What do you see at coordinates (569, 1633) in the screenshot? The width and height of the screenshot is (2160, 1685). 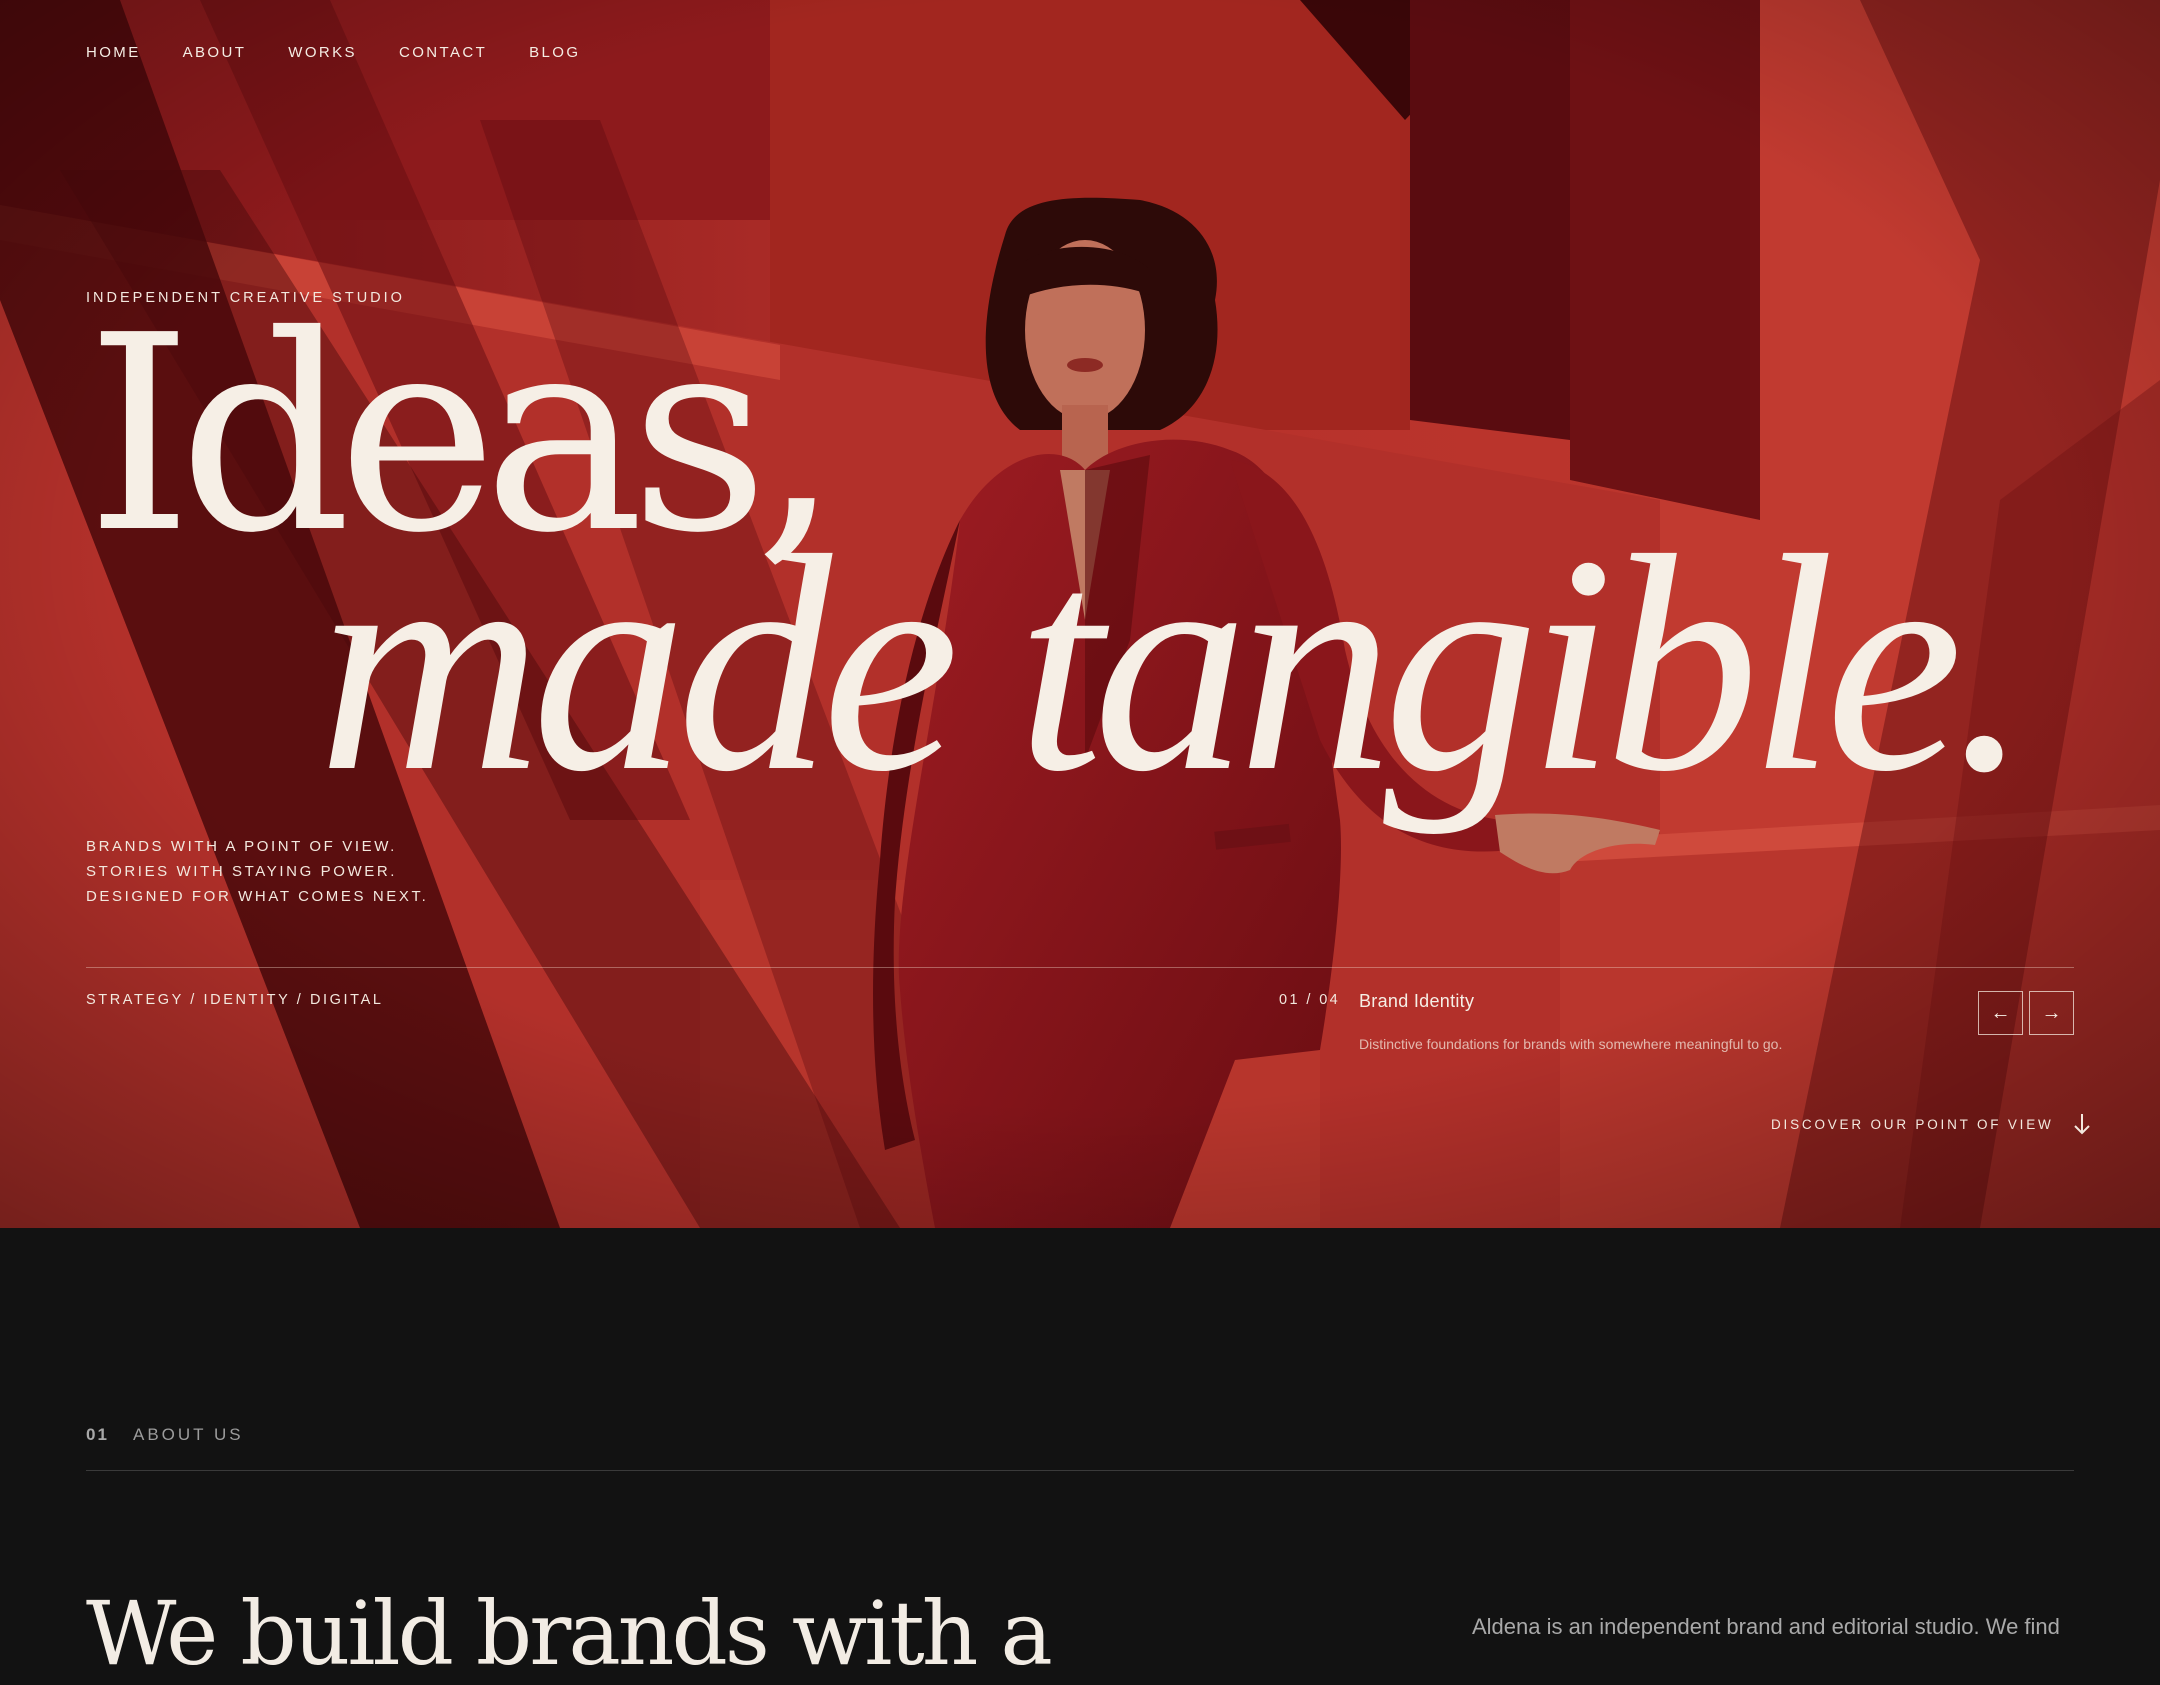 I see `about-heading: We build brands with a` at bounding box center [569, 1633].